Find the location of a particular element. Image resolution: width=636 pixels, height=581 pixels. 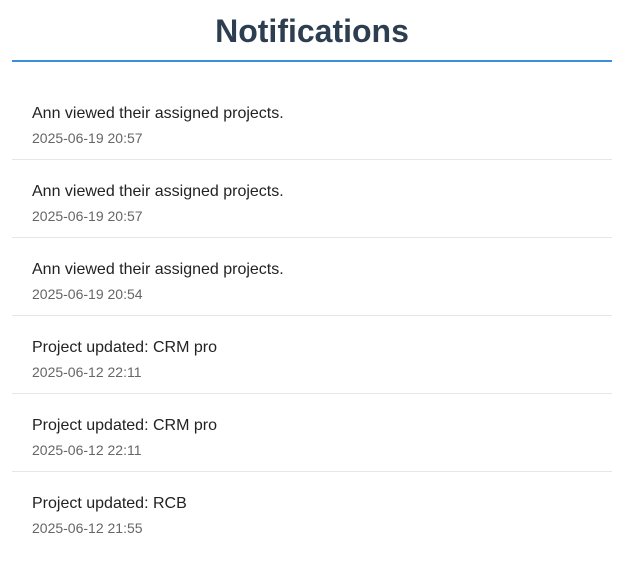

notification-timestamp: 2025-06-12 21:55 is located at coordinates (87, 528).